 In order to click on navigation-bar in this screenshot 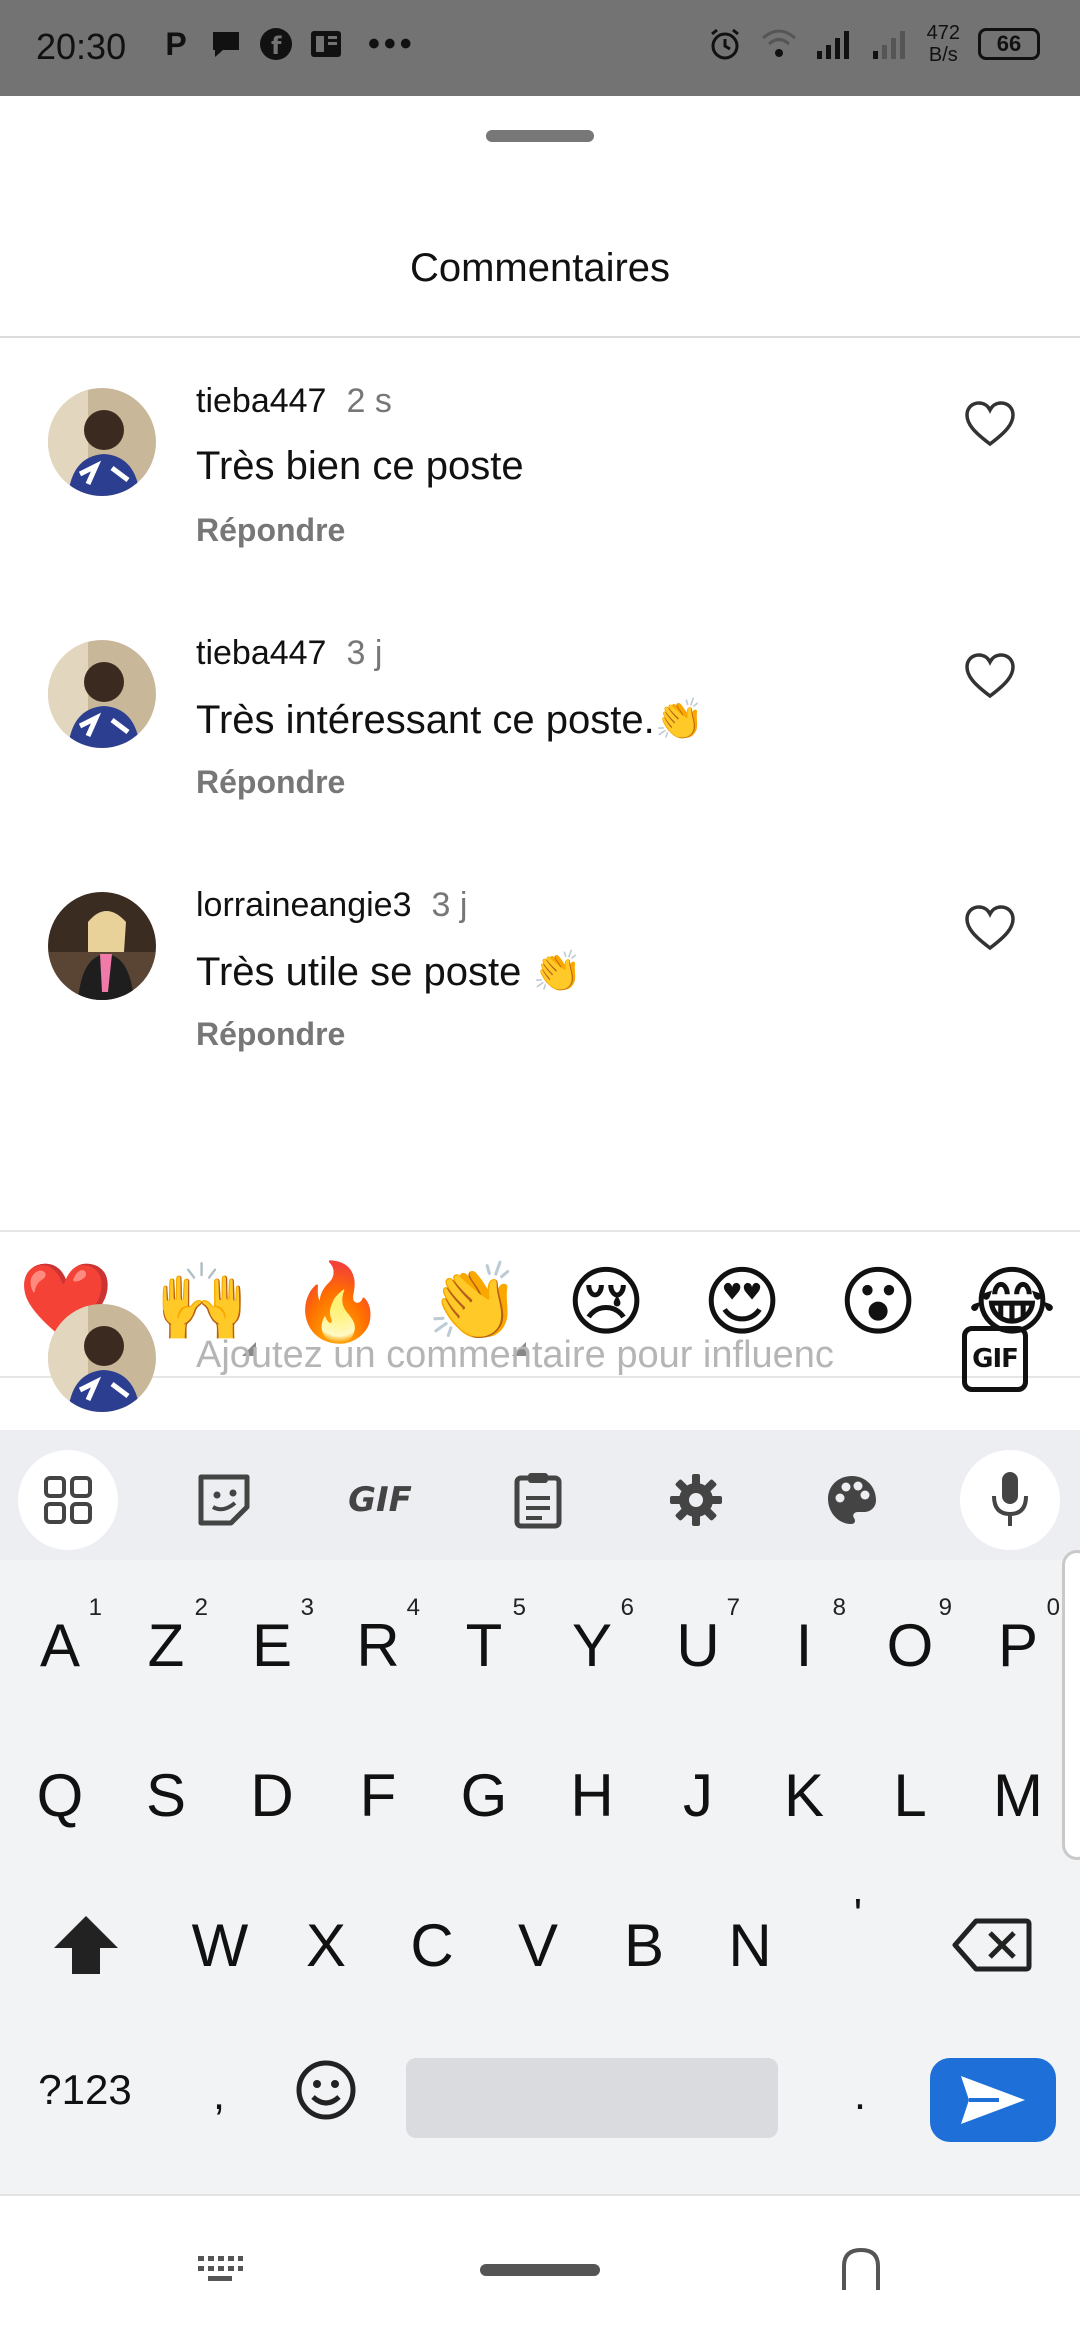, I will do `click(540, 2267)`.